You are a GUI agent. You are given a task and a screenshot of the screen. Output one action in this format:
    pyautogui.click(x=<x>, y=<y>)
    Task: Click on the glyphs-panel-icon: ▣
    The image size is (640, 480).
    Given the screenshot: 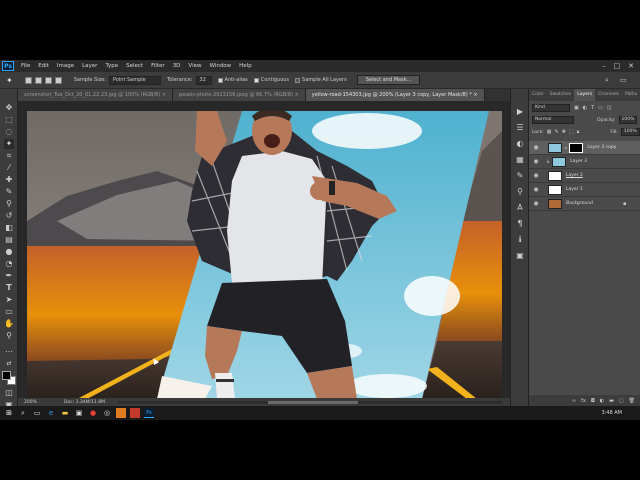 What is the action you would take?
    pyautogui.click(x=520, y=256)
    